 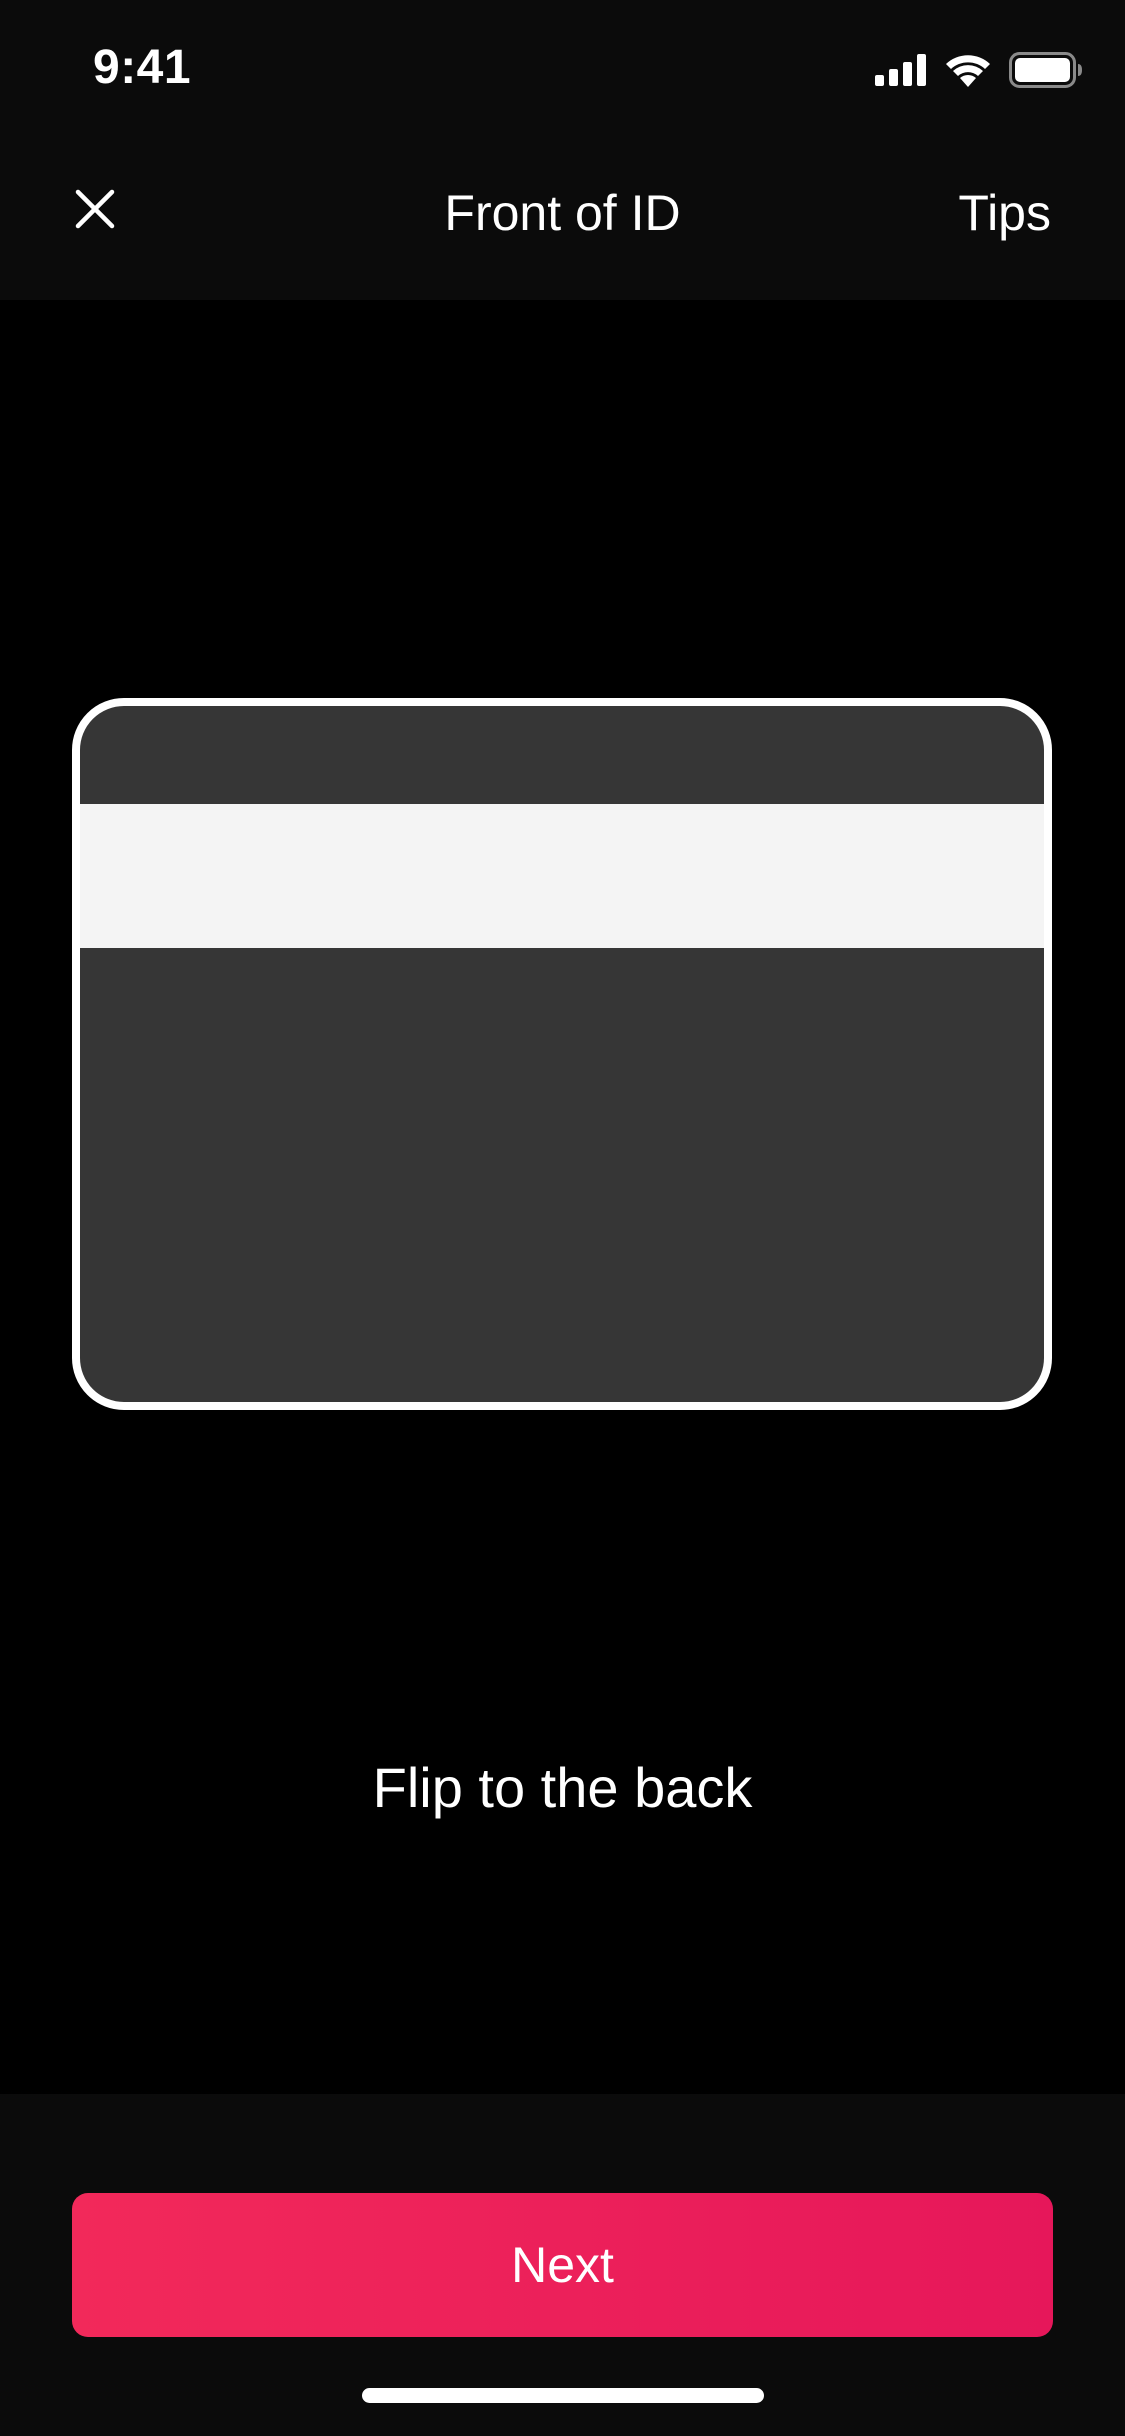 What do you see at coordinates (562, 876) in the screenshot?
I see `magnetic-stripe` at bounding box center [562, 876].